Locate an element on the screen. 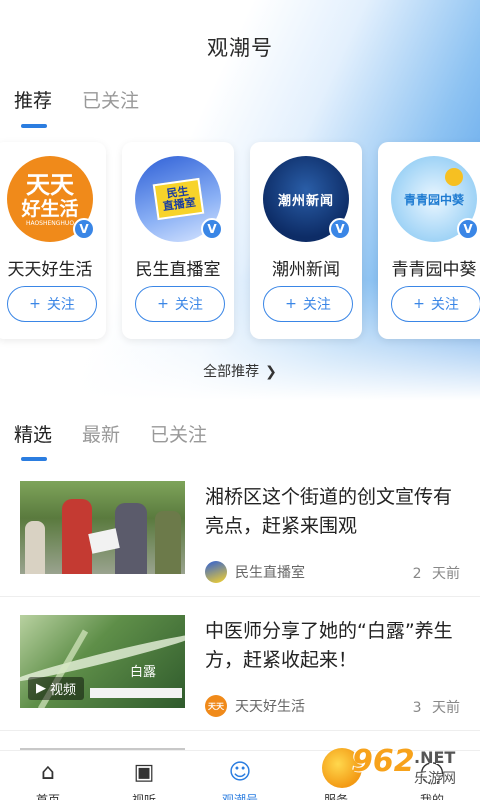 This screenshot has width=480, height=800. top-tab-indicator is located at coordinates (34, 126).